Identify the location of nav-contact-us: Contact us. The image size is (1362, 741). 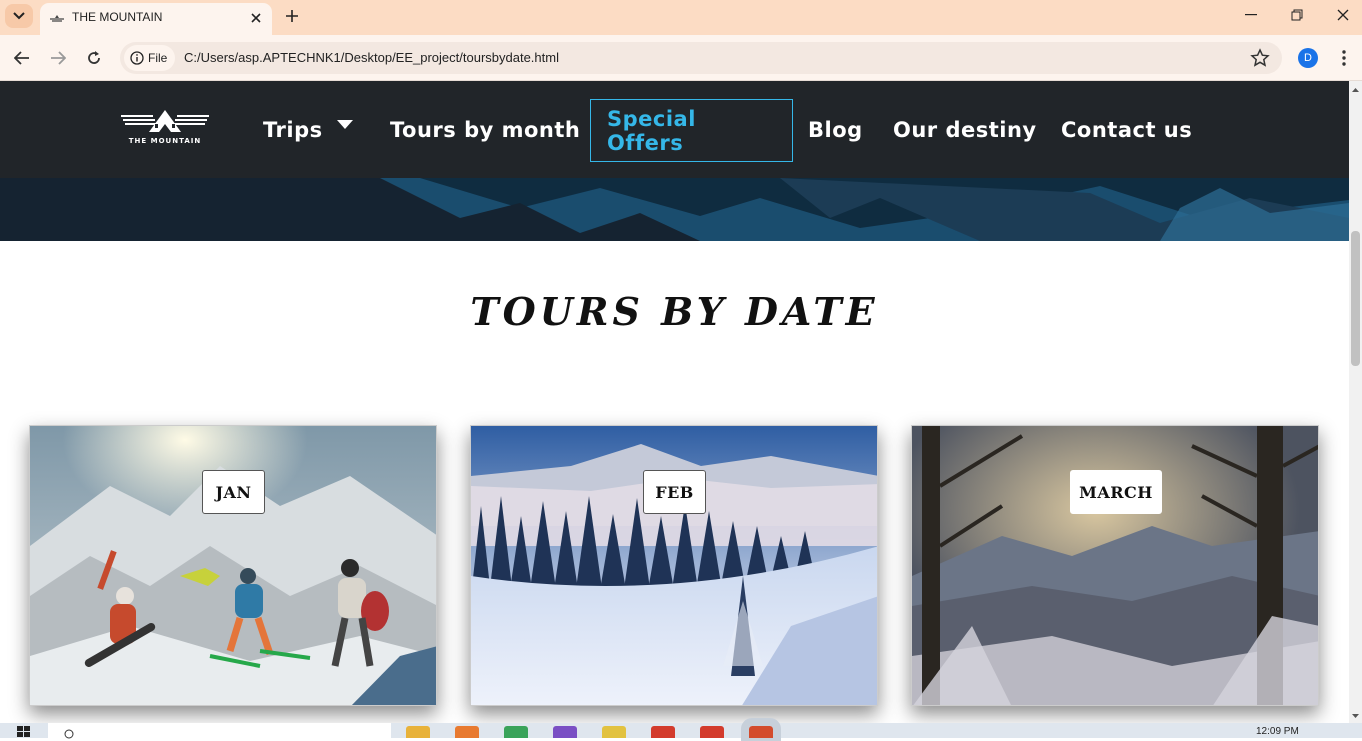
(1126, 130).